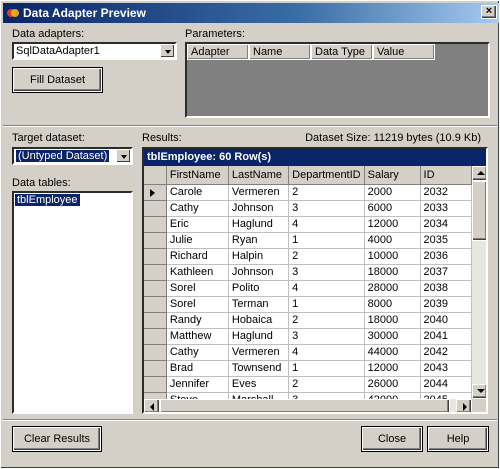  Describe the element at coordinates (57, 439) in the screenshot. I see `clear-results-button: Clear Results` at that location.